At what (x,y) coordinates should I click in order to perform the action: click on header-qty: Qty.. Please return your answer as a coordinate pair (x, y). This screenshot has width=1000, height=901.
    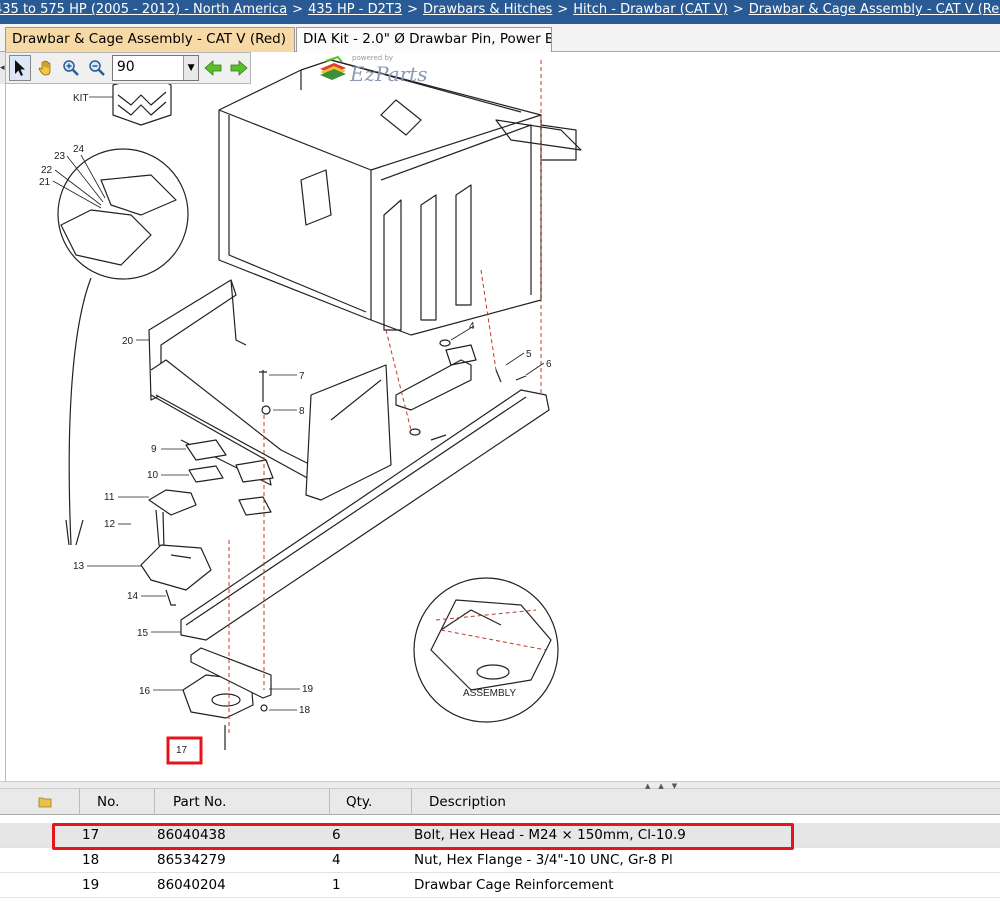
    Looking at the image, I should click on (371, 802).